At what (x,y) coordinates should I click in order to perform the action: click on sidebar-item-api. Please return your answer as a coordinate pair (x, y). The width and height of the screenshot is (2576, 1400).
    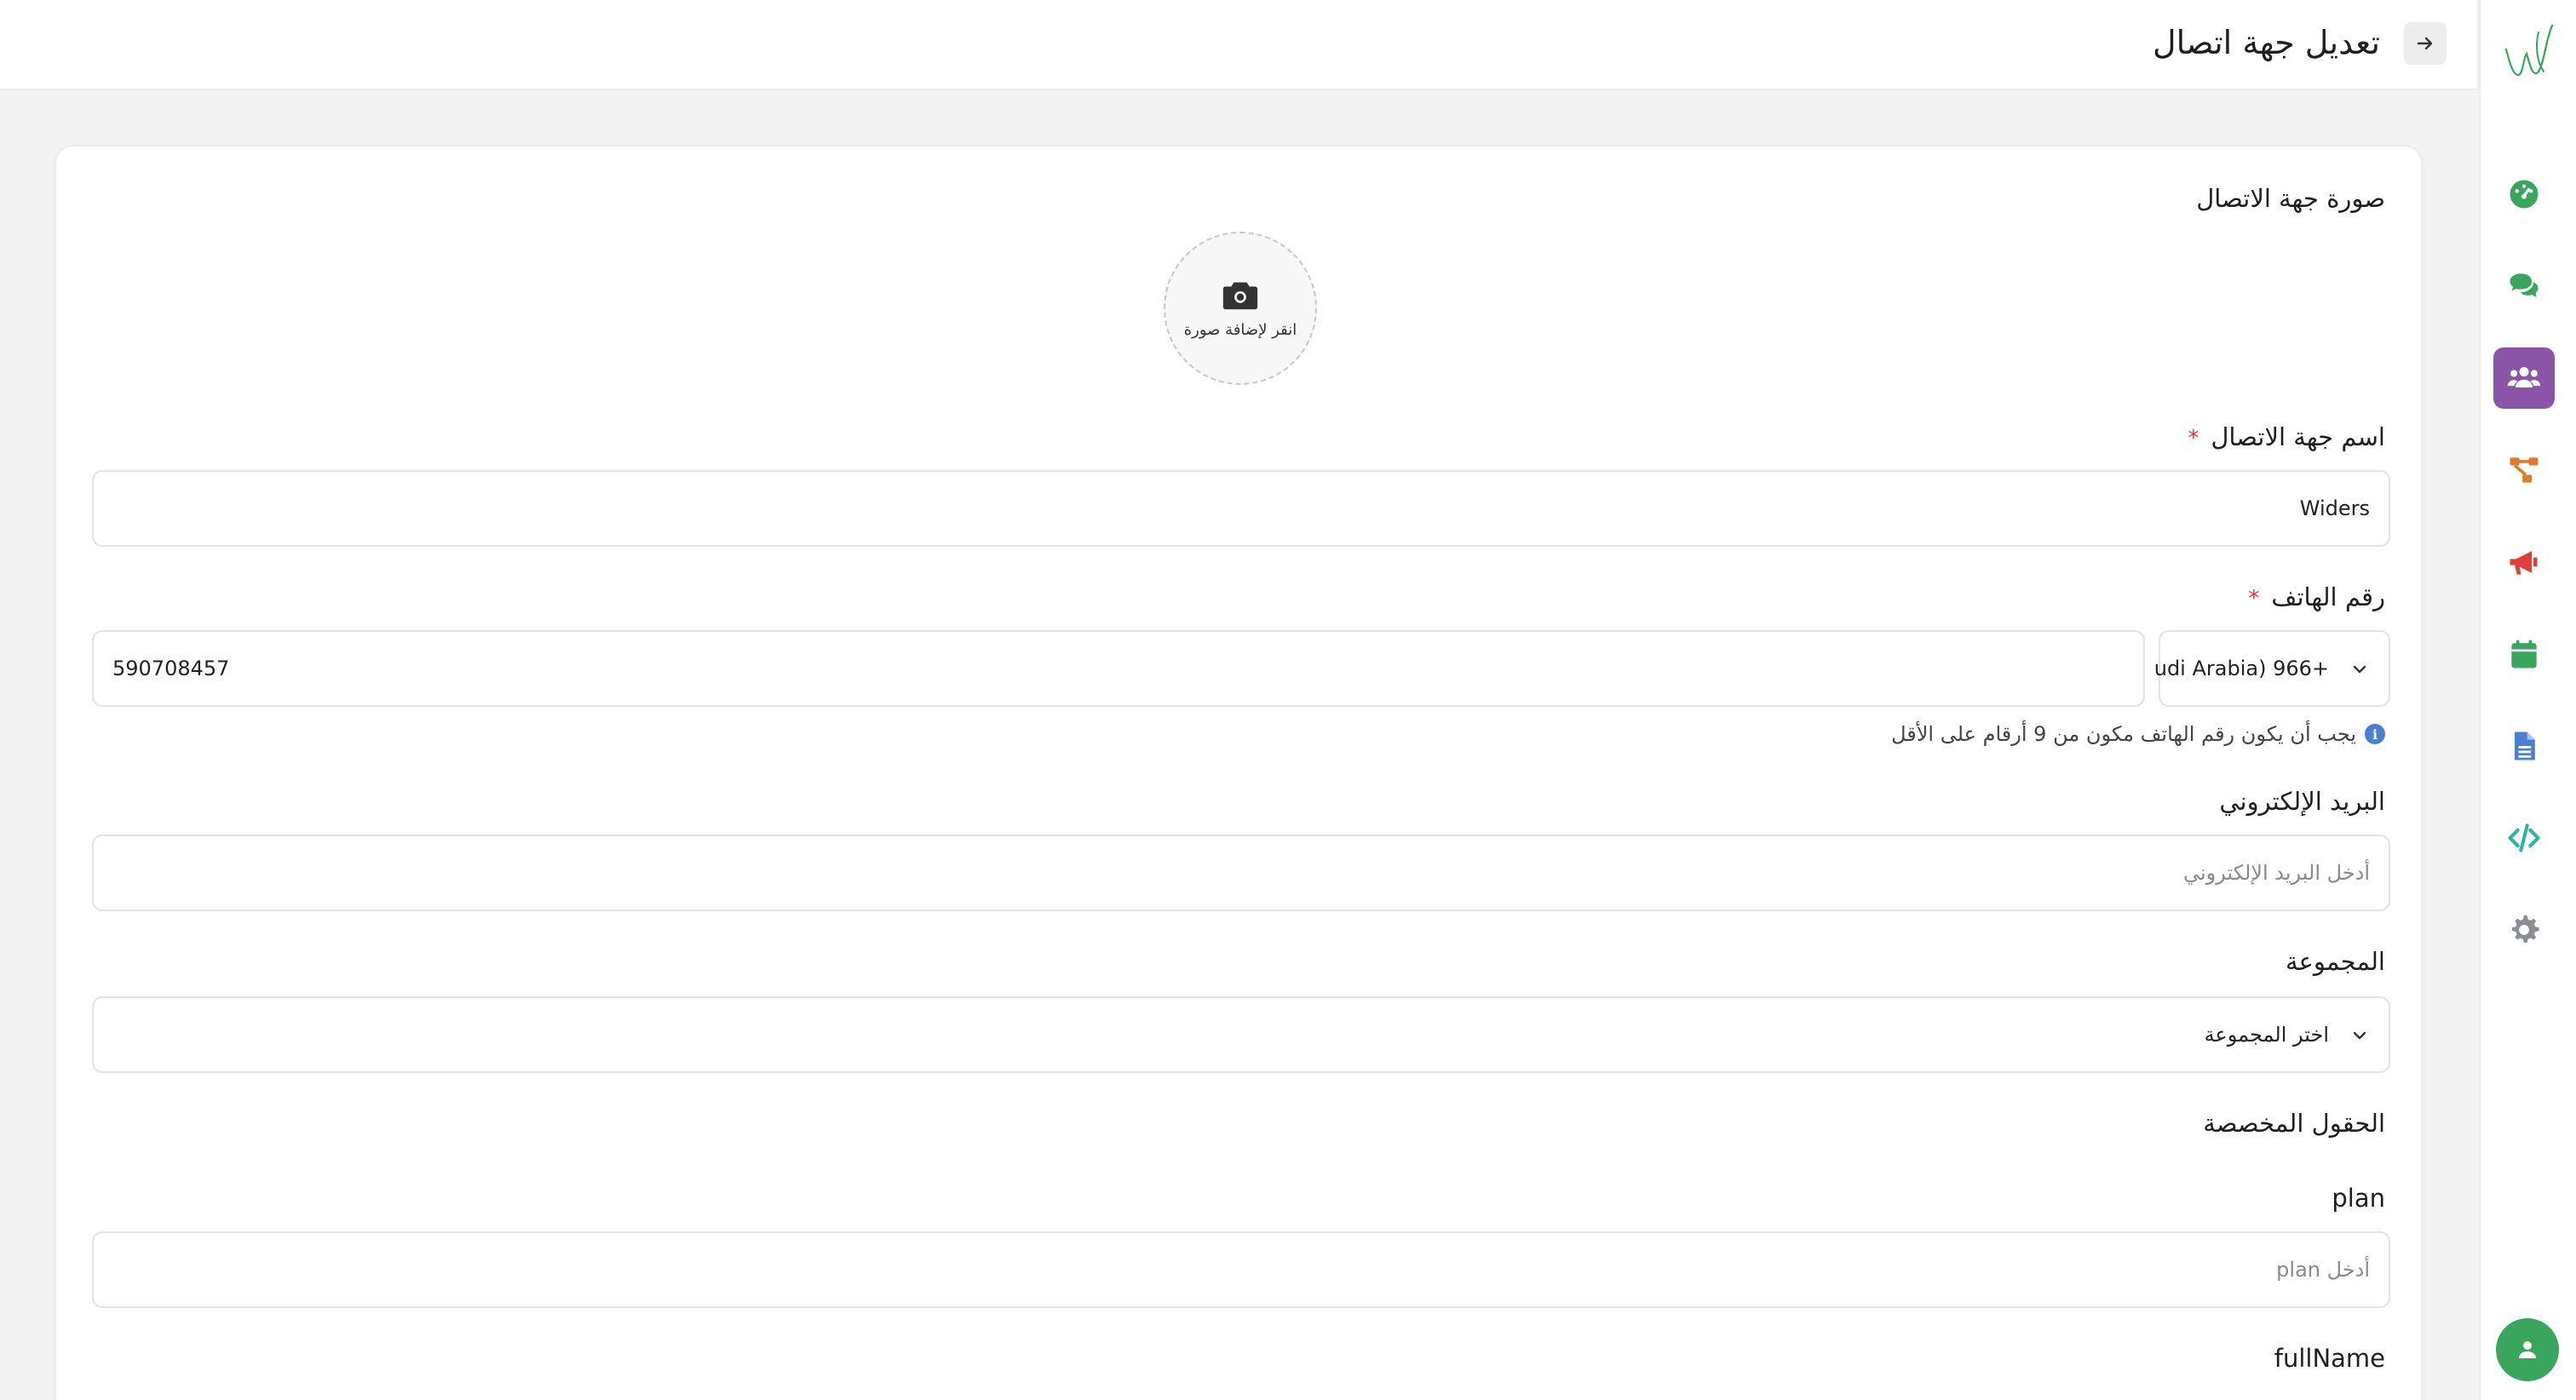
    Looking at the image, I should click on (2524, 838).